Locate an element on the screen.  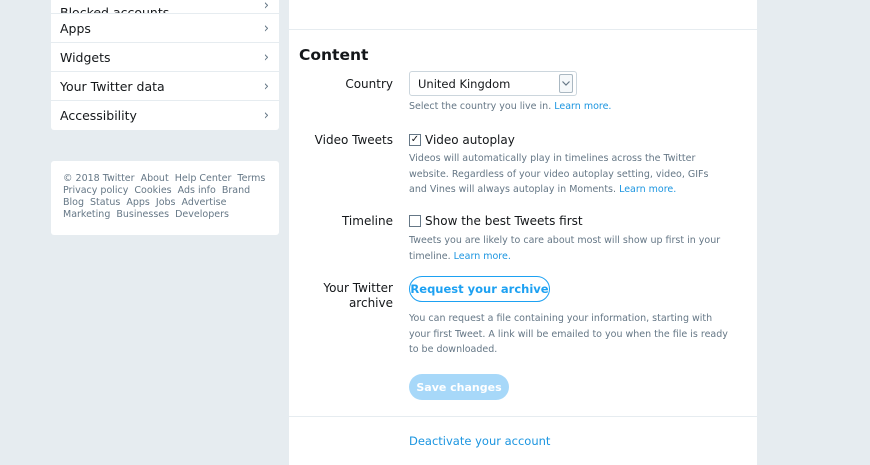
archive-label-line: Your Twitter is located at coordinates (358, 288).